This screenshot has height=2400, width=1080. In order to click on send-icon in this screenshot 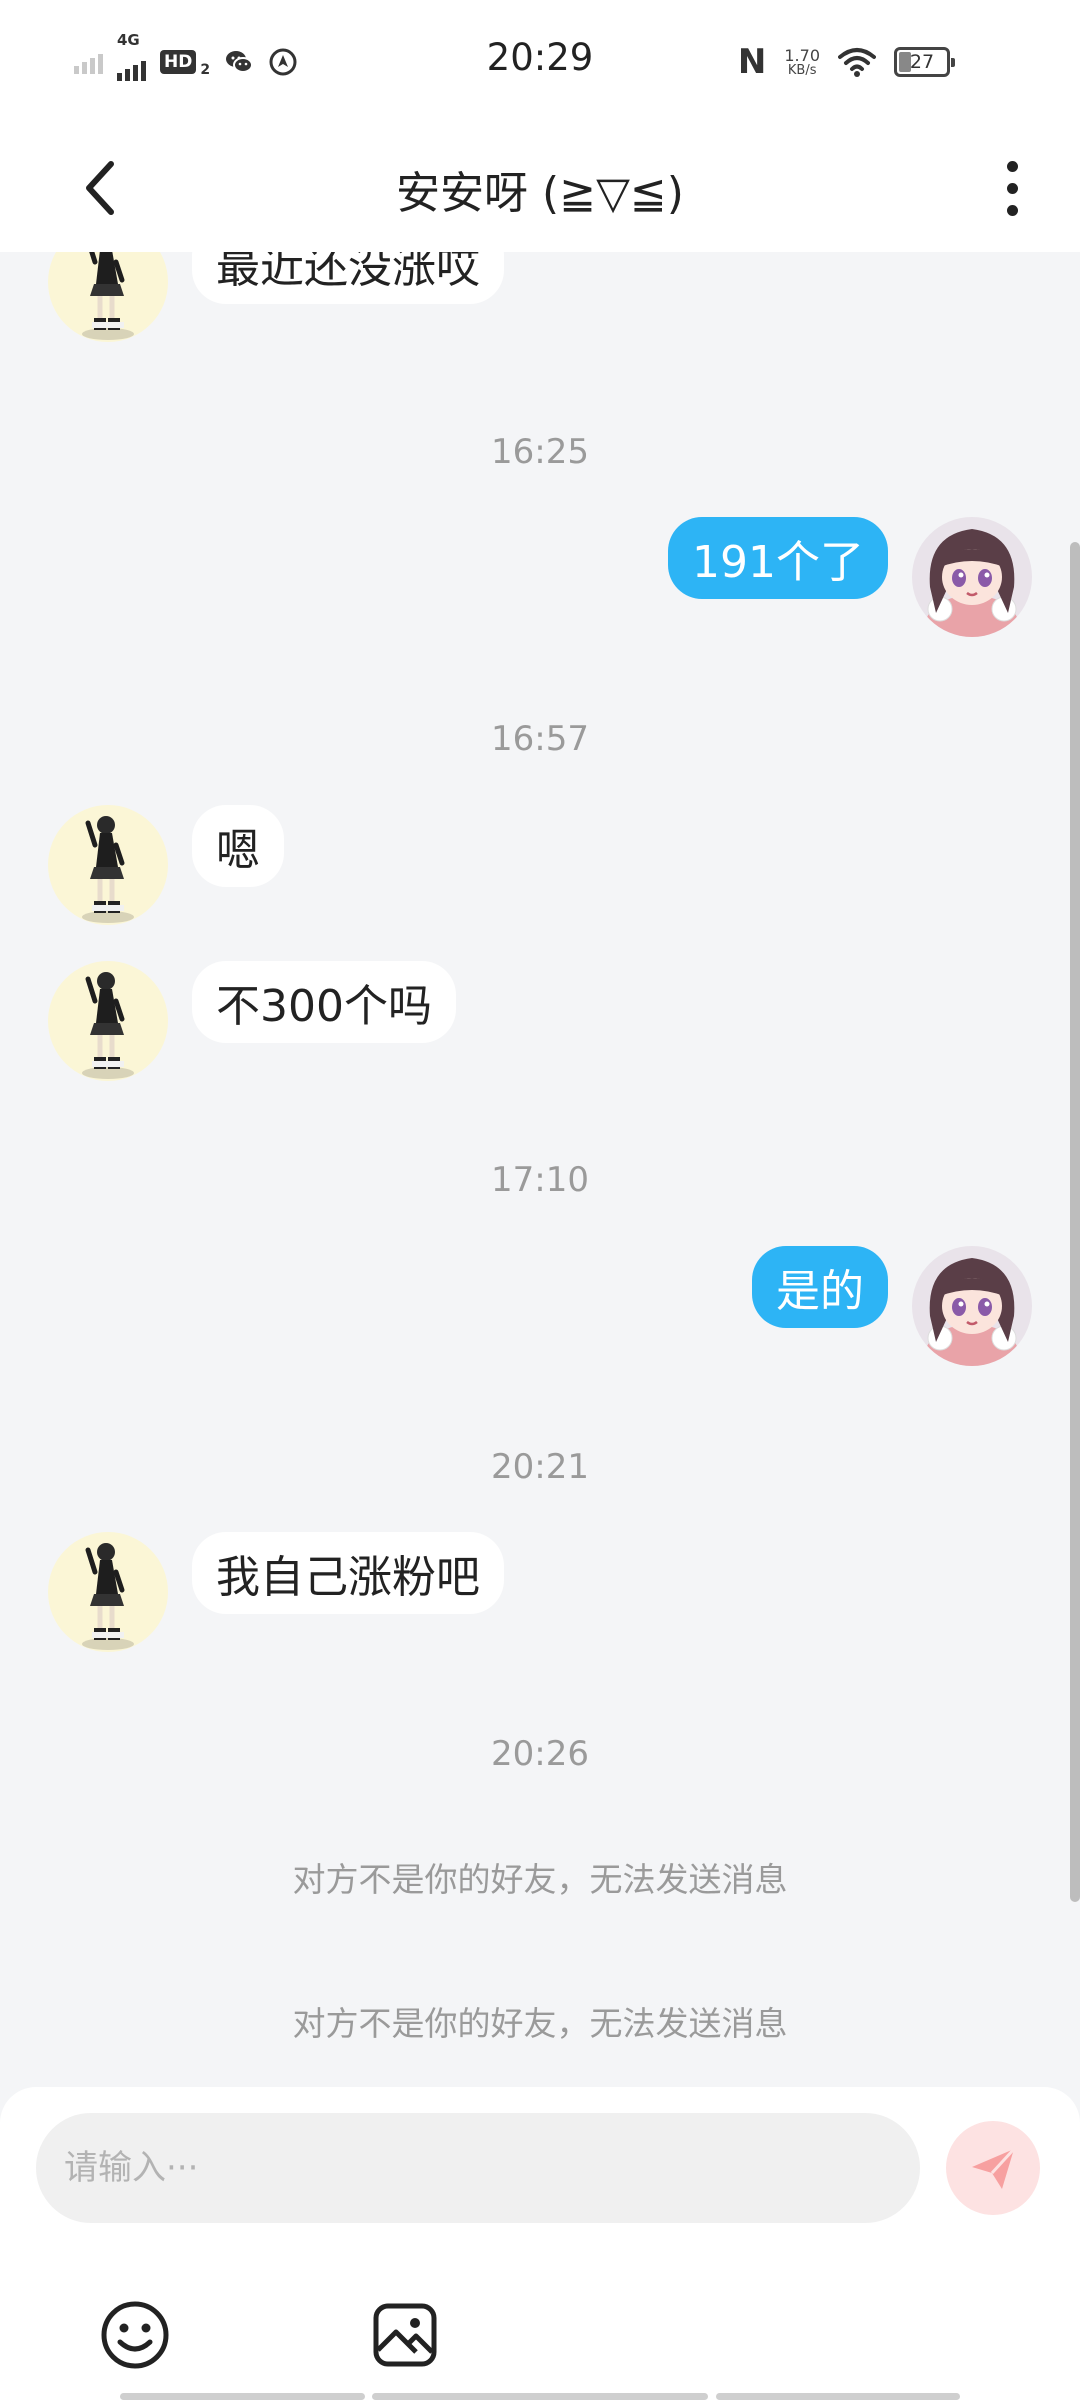, I will do `click(994, 2168)`.